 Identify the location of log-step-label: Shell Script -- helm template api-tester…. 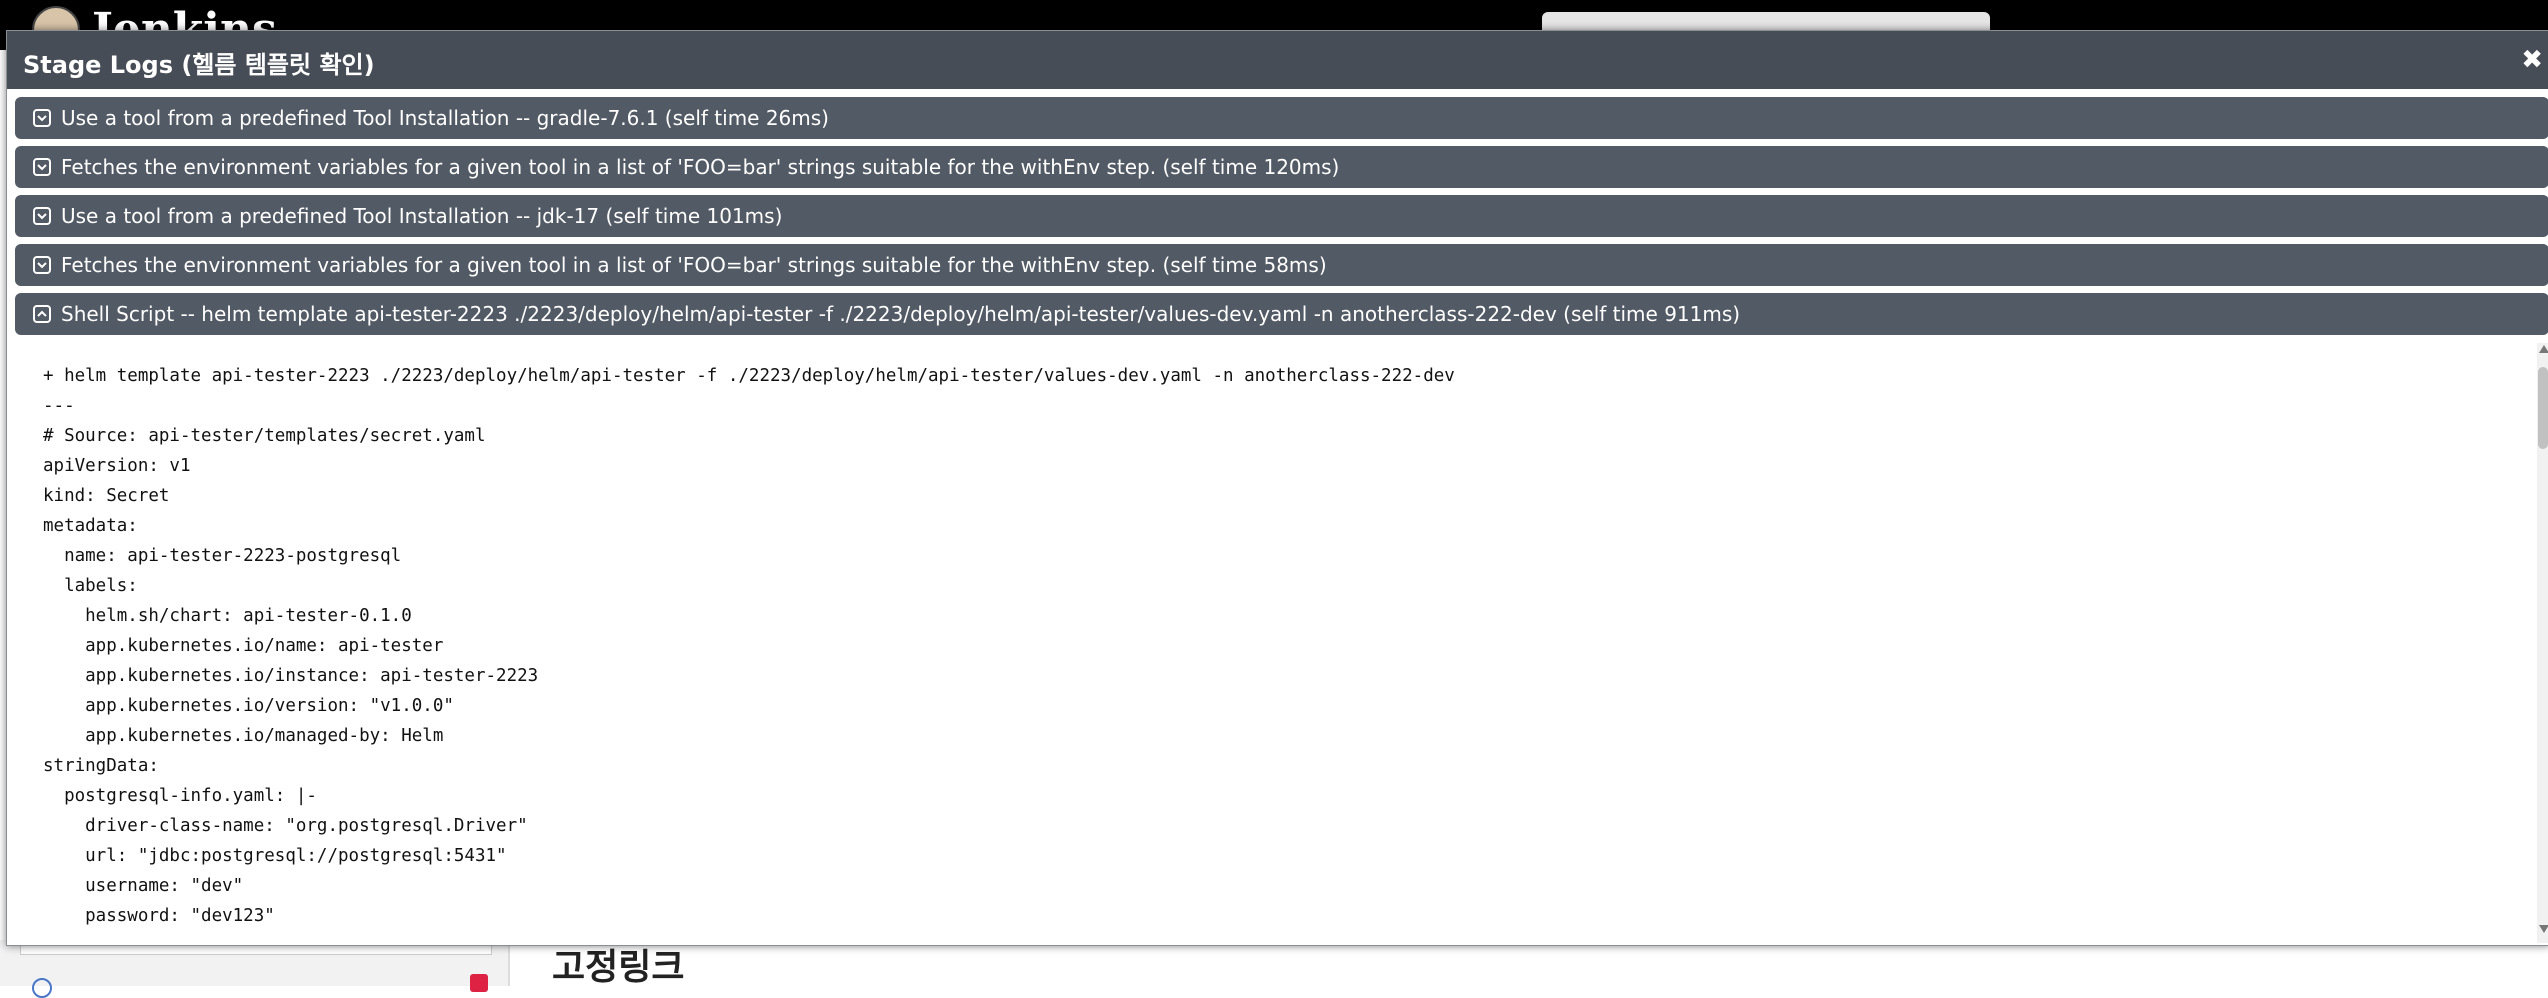
(901, 314).